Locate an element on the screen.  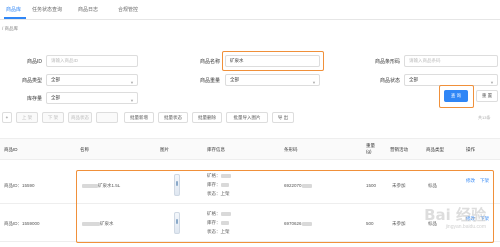
col-header-stock: 库存信息 is located at coordinates (216, 149).